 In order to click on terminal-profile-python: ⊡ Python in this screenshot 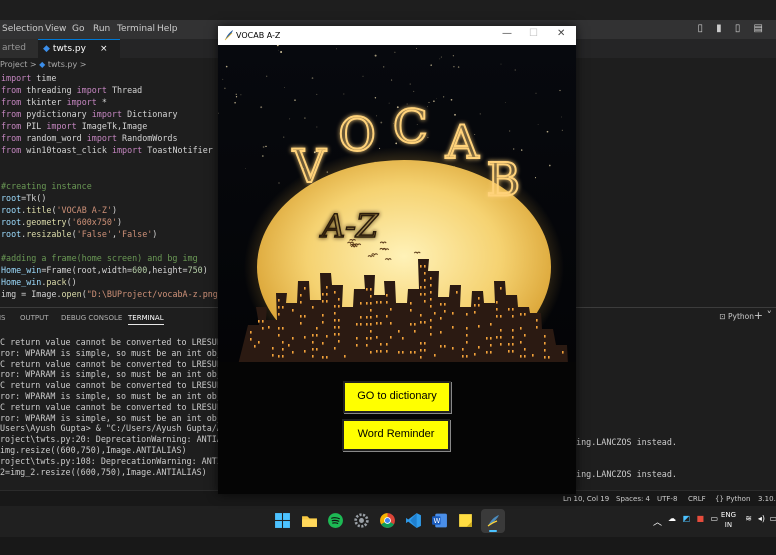, I will do `click(736, 316)`.